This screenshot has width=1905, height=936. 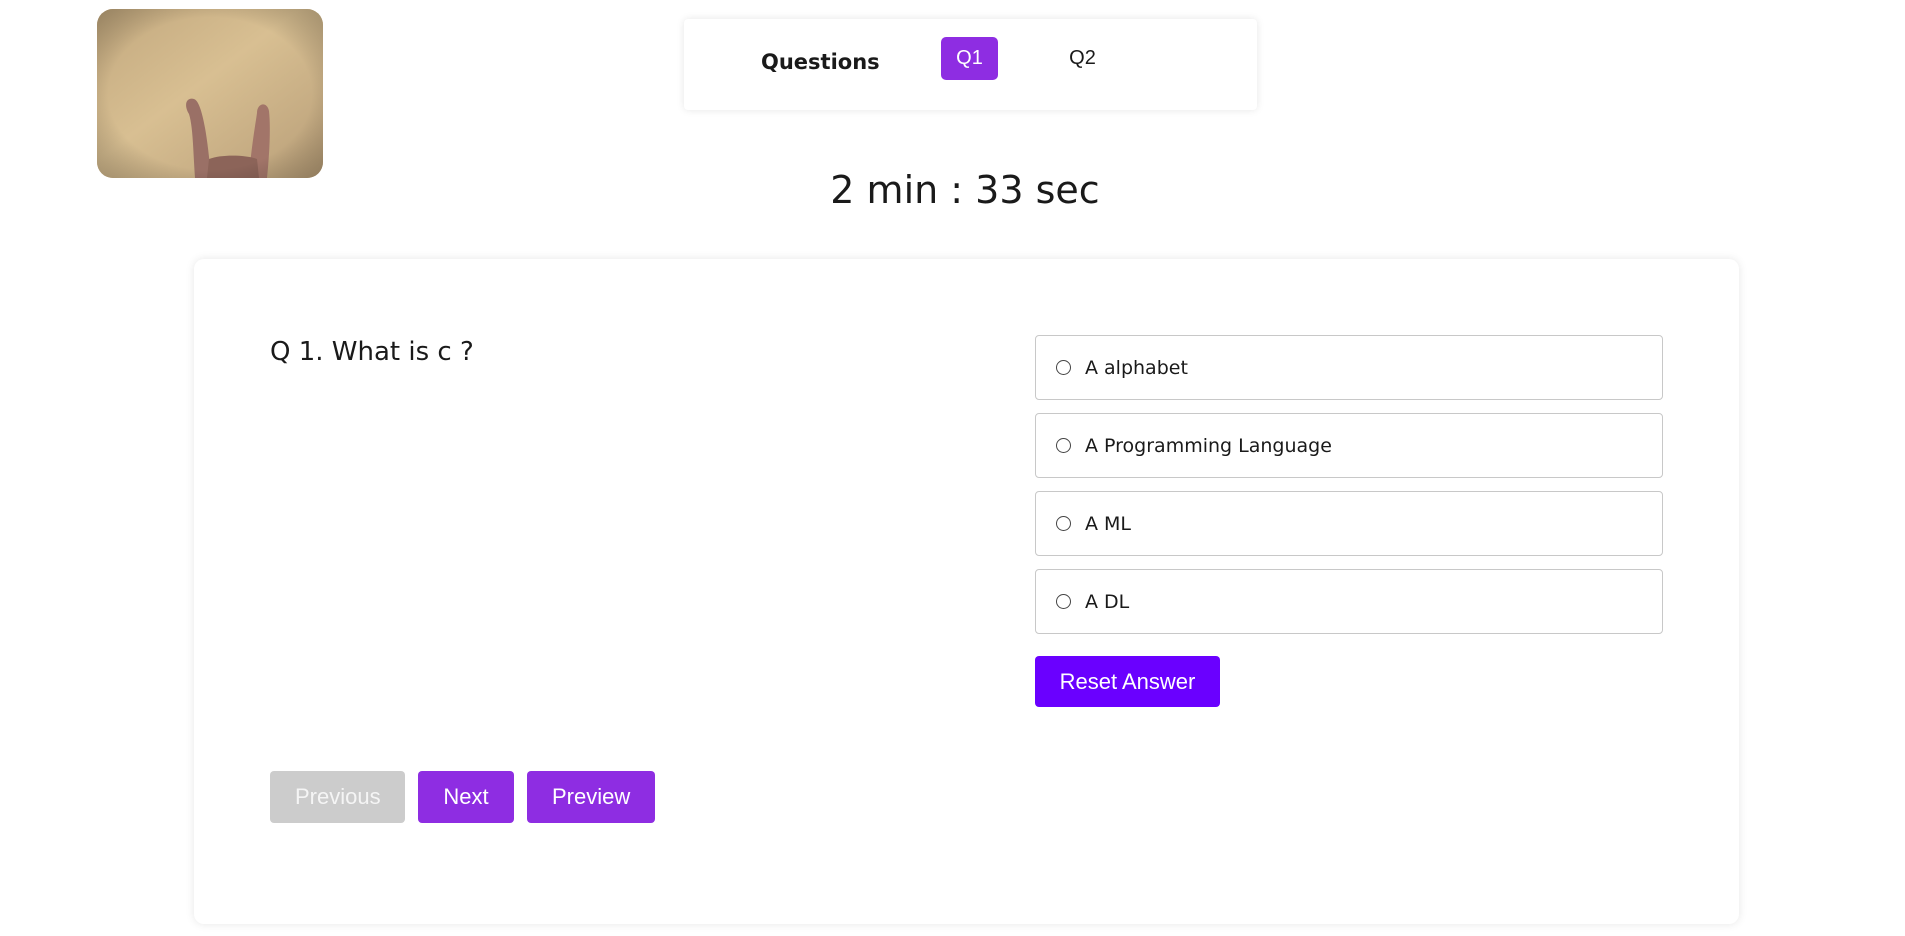 I want to click on next-button: Next, so click(x=466, y=797).